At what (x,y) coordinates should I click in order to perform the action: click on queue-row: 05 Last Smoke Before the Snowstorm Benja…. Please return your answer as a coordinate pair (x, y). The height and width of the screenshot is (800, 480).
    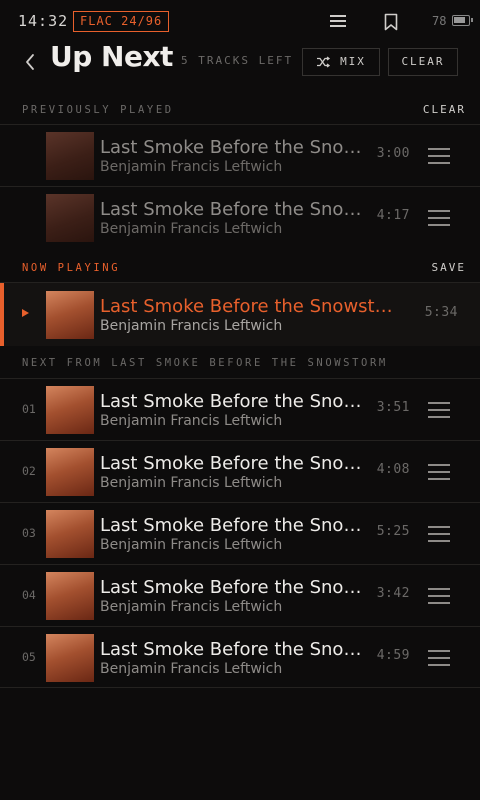
    Looking at the image, I should click on (240, 657).